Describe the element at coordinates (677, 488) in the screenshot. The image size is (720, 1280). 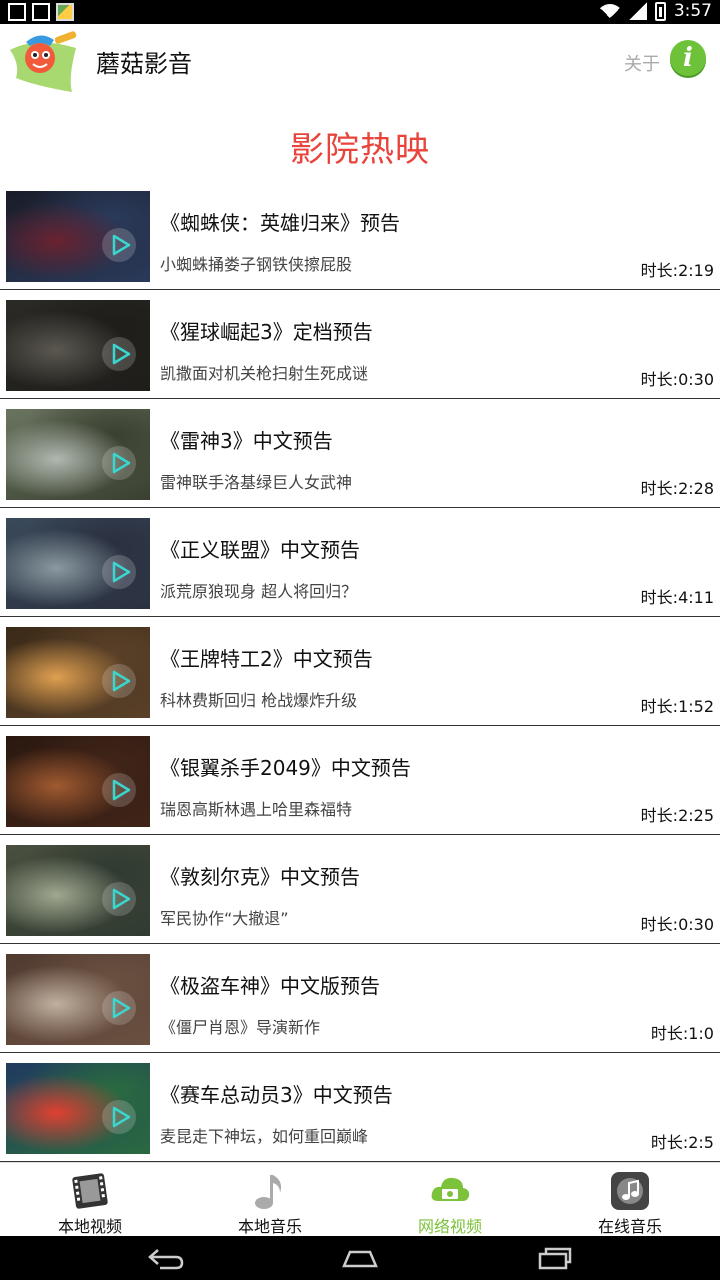
I see `video-duration: 时长:2:28` at that location.